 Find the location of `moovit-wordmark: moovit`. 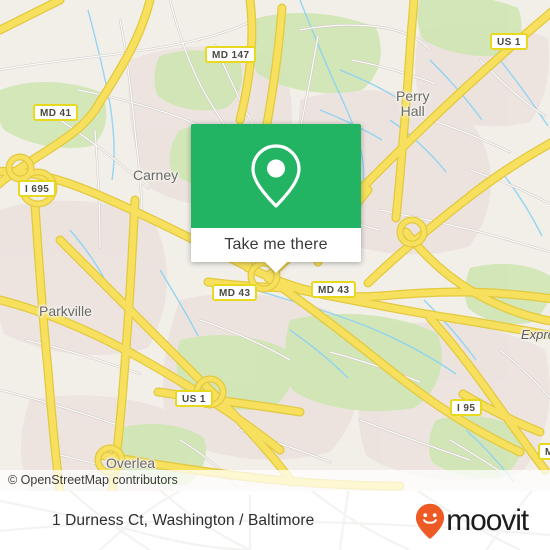

moovit-wordmark: moovit is located at coordinates (487, 520).